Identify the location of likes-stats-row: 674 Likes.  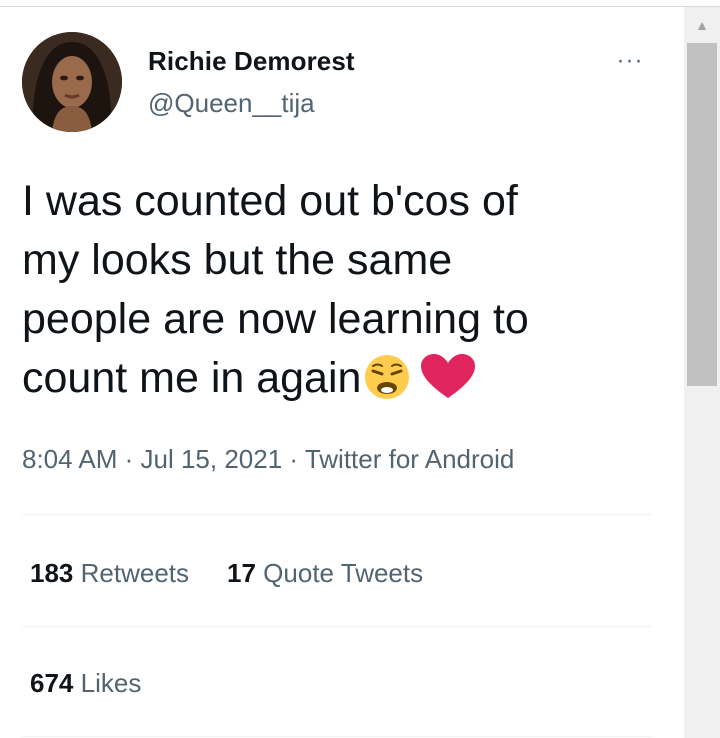
(104, 683).